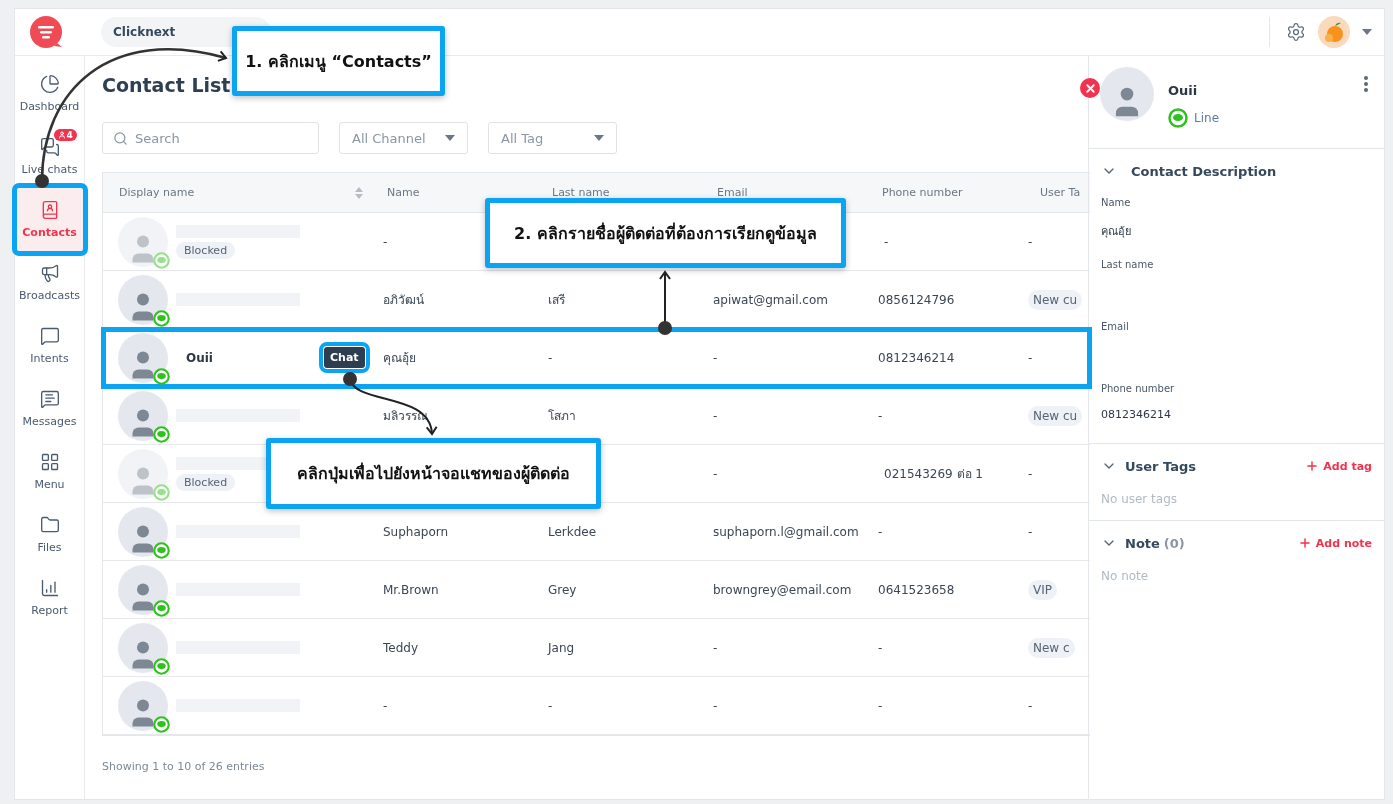 Image resolution: width=1393 pixels, height=804 pixels. What do you see at coordinates (49, 84) in the screenshot?
I see `pie-chart-icon` at bounding box center [49, 84].